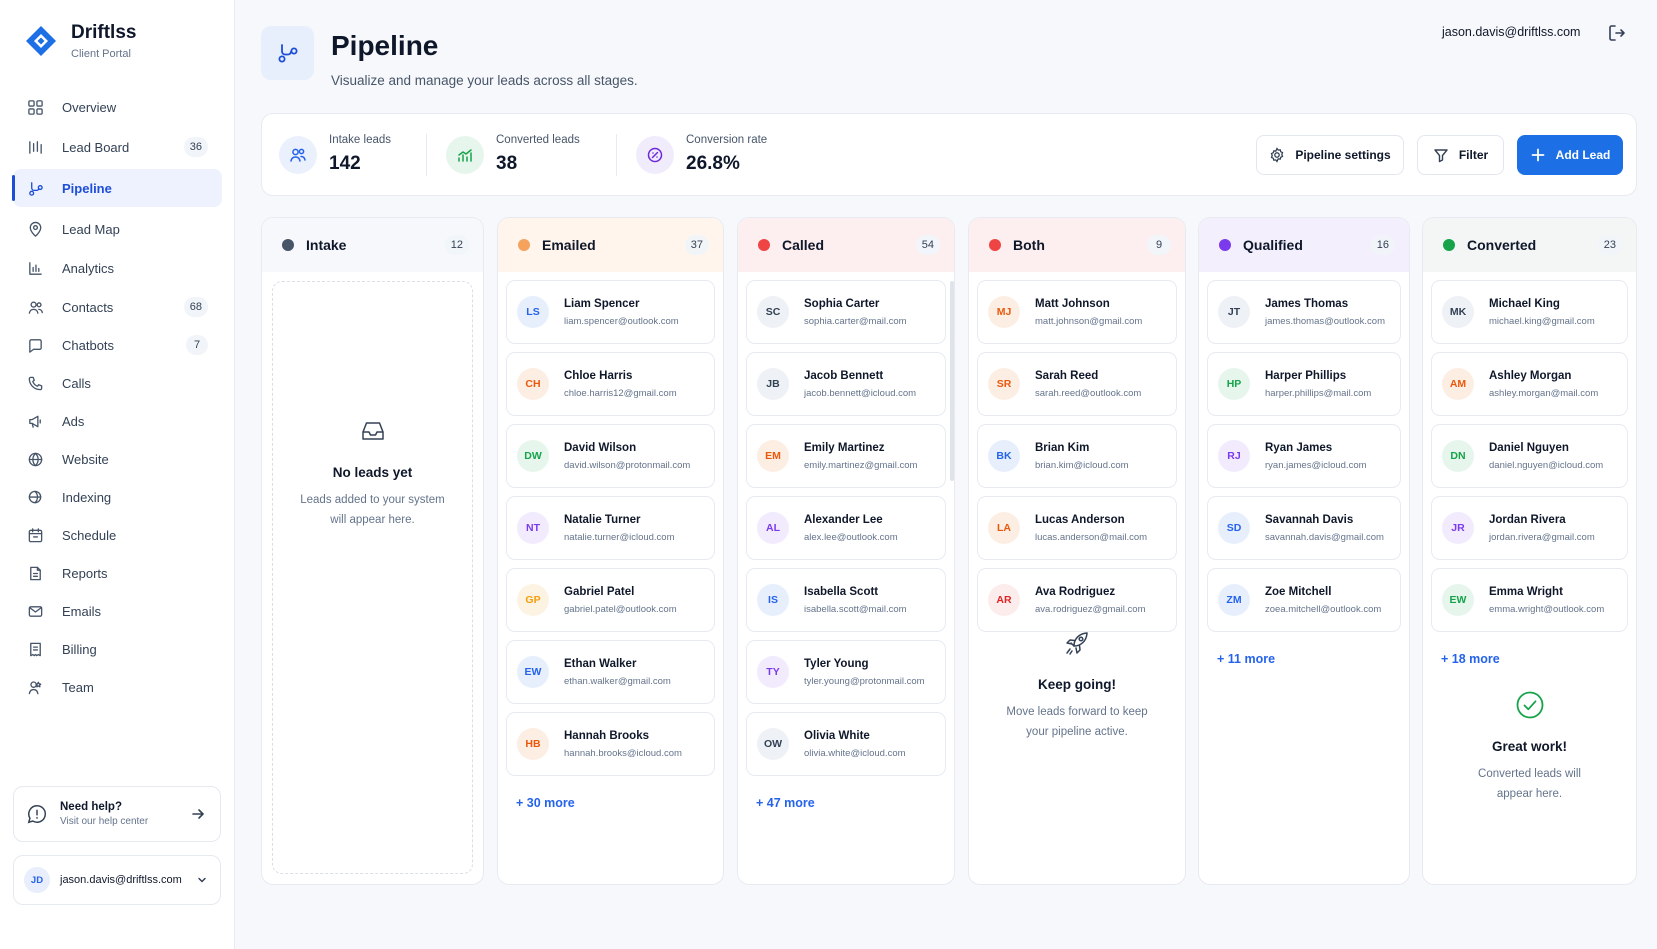 The image size is (1657, 949). I want to click on avatar: LS, so click(533, 312).